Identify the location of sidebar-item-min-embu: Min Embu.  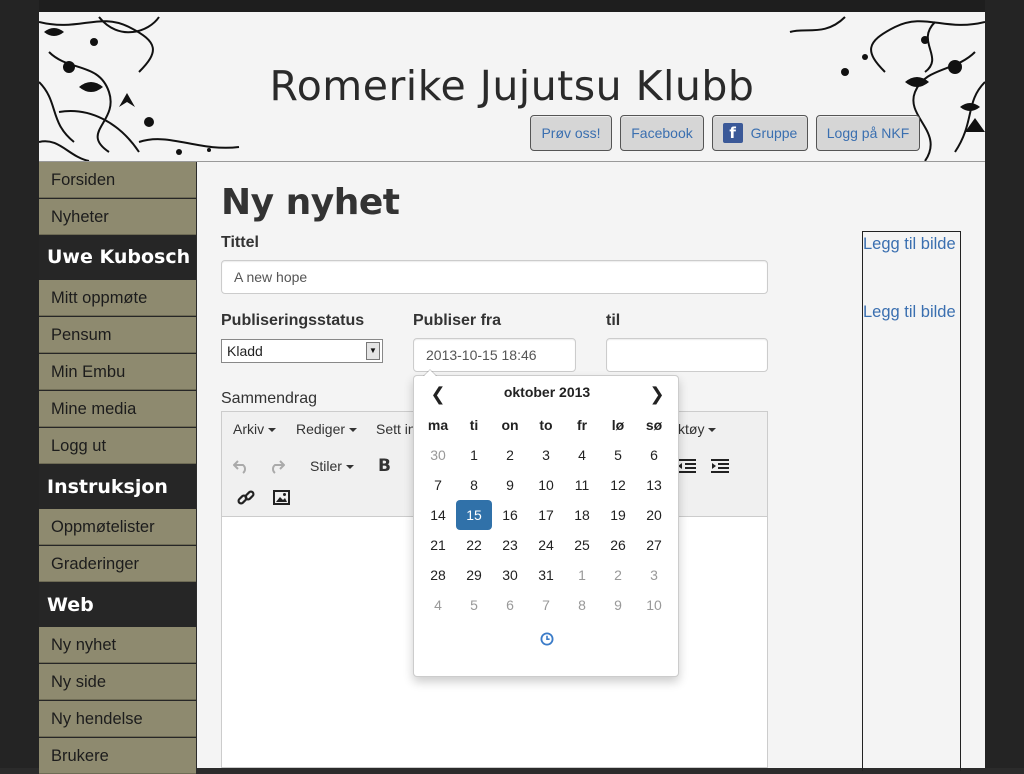
(117, 372).